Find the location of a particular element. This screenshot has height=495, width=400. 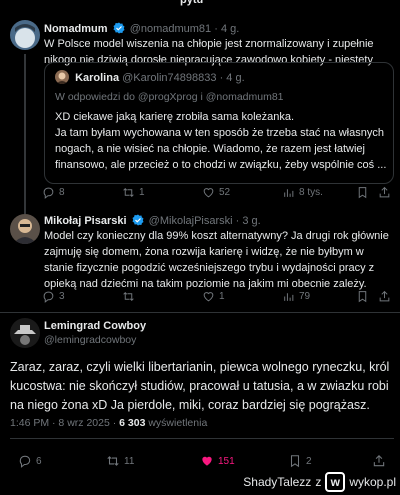

tweet-actions: 8 1 52 8 tys. is located at coordinates (216, 194).